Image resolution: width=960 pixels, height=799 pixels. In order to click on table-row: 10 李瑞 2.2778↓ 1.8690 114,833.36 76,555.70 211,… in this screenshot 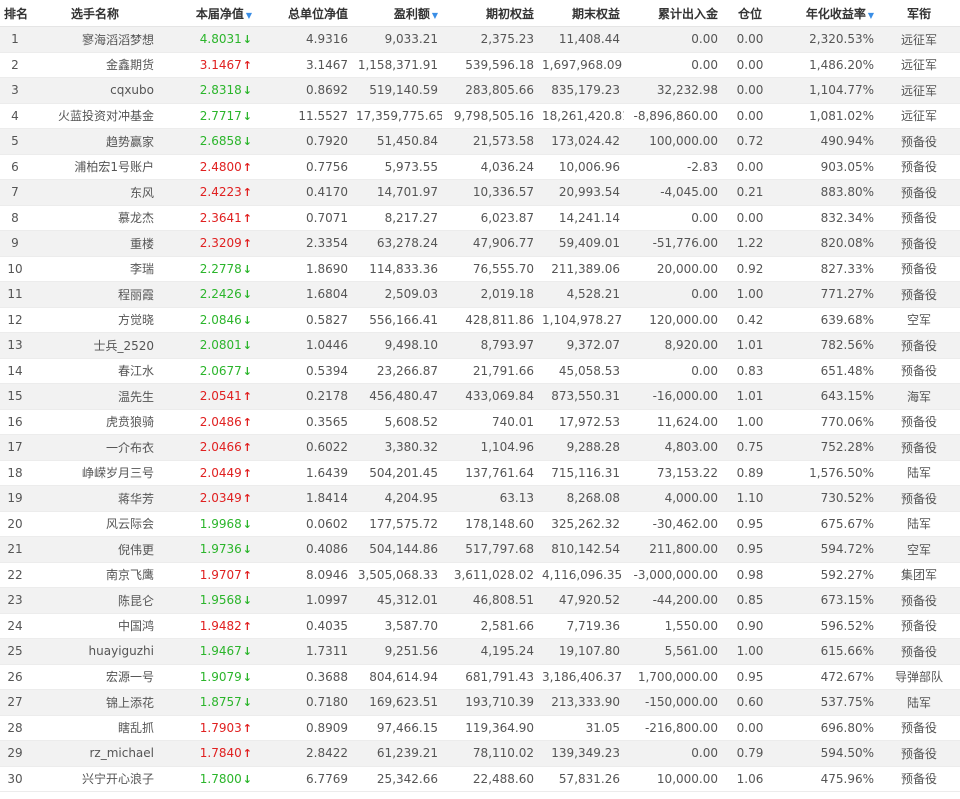, I will do `click(480, 269)`.